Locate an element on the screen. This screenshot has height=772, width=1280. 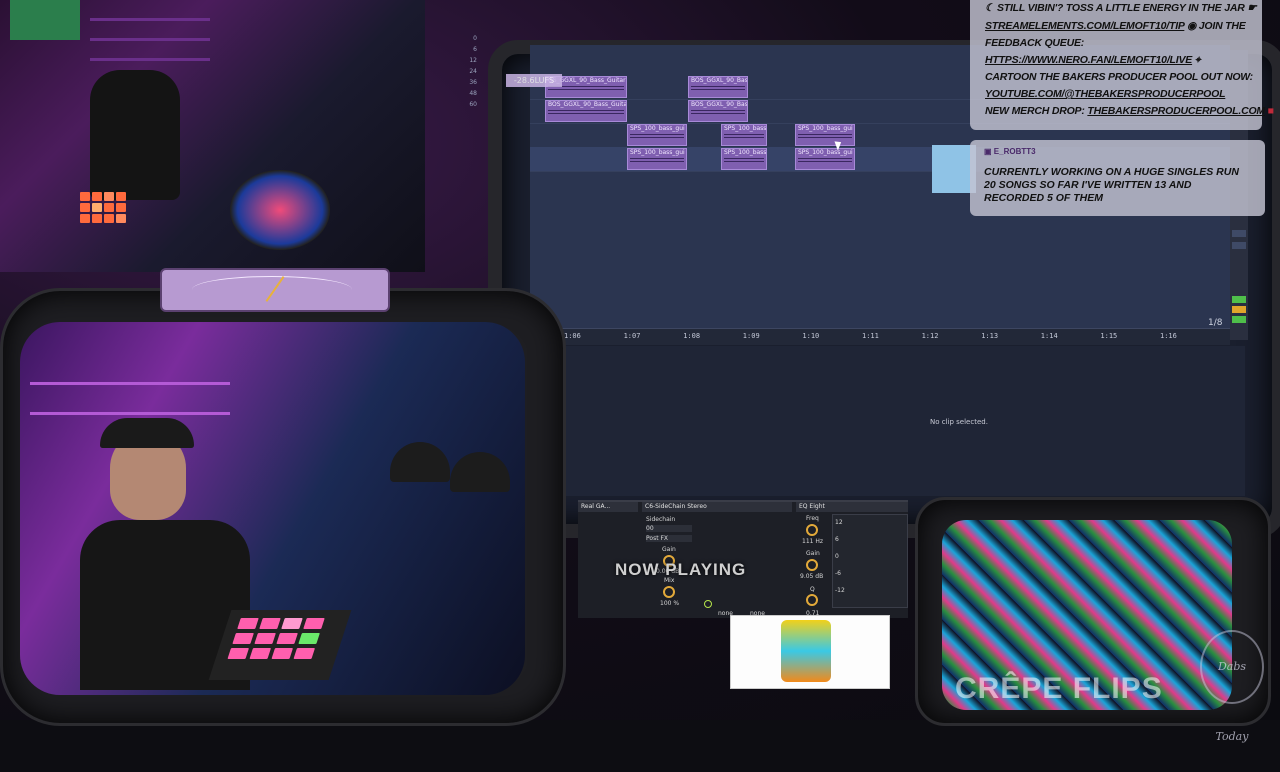
ruler-tick: 1:13 is located at coordinates (990, 336).